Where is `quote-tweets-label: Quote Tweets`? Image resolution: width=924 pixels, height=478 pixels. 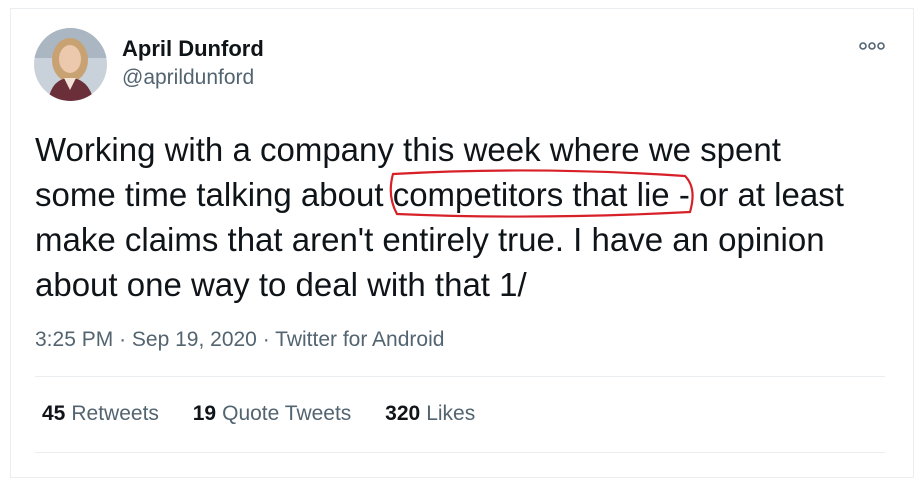 quote-tweets-label: Quote Tweets is located at coordinates (287, 413).